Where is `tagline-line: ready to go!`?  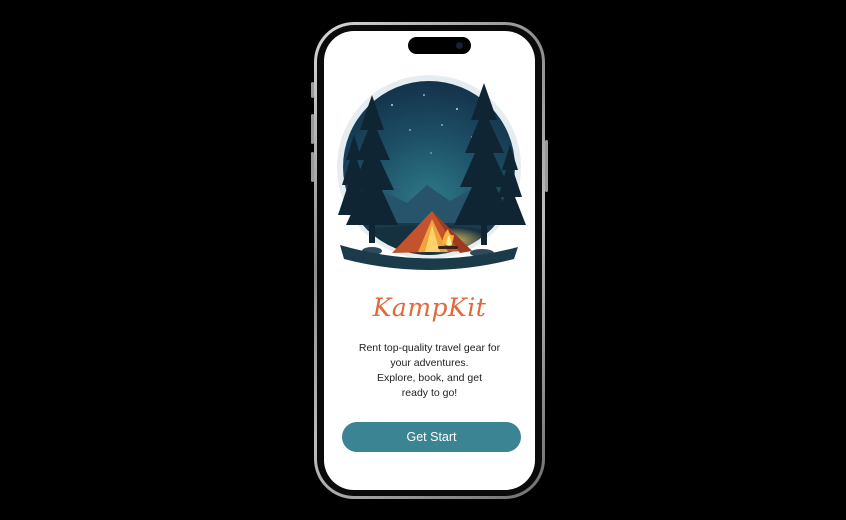
tagline-line: ready to go! is located at coordinates (429, 393).